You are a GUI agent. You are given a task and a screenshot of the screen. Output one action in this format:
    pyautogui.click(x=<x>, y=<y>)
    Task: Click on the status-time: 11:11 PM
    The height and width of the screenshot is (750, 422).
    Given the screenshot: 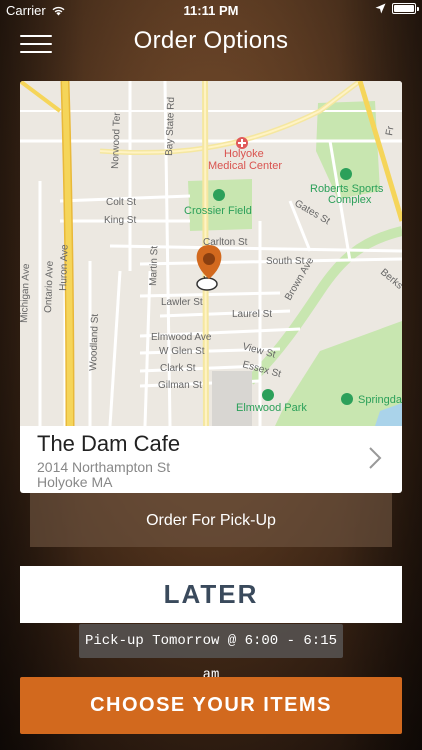 What is the action you would take?
    pyautogui.click(x=211, y=10)
    